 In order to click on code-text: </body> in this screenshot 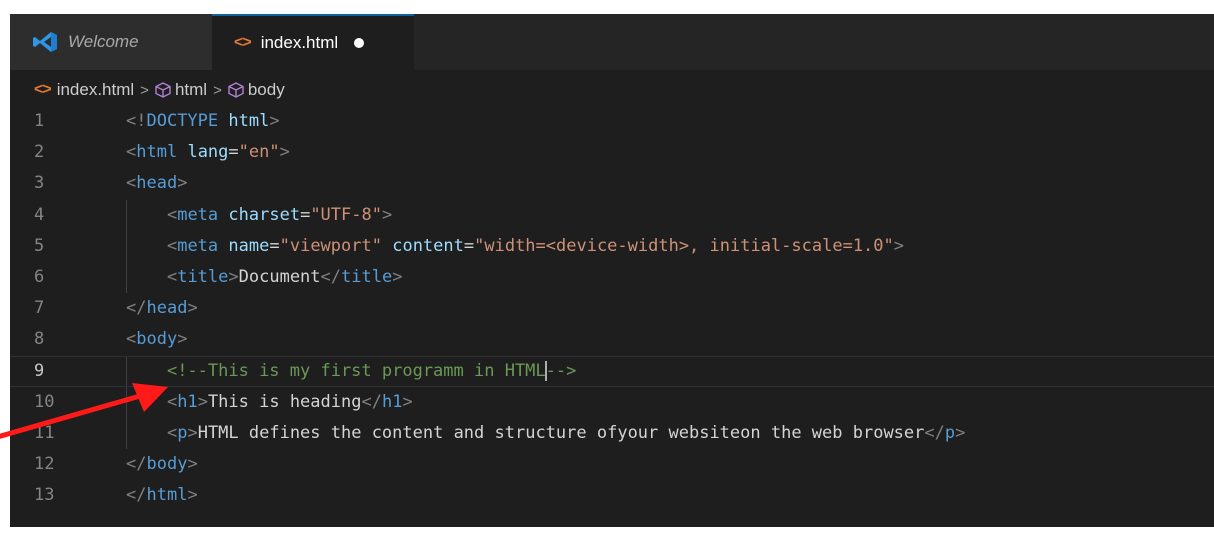, I will do `click(162, 464)`.